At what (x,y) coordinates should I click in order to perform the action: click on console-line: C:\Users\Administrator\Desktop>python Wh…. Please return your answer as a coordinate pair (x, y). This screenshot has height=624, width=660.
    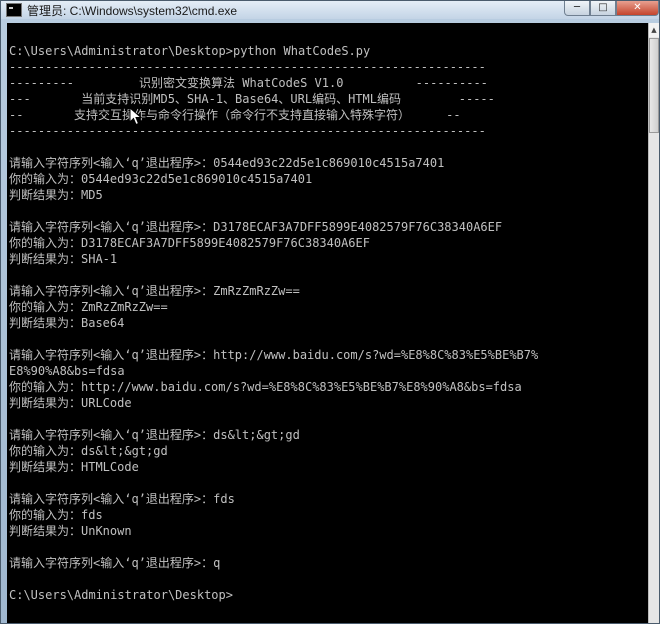
    Looking at the image, I should click on (190, 51).